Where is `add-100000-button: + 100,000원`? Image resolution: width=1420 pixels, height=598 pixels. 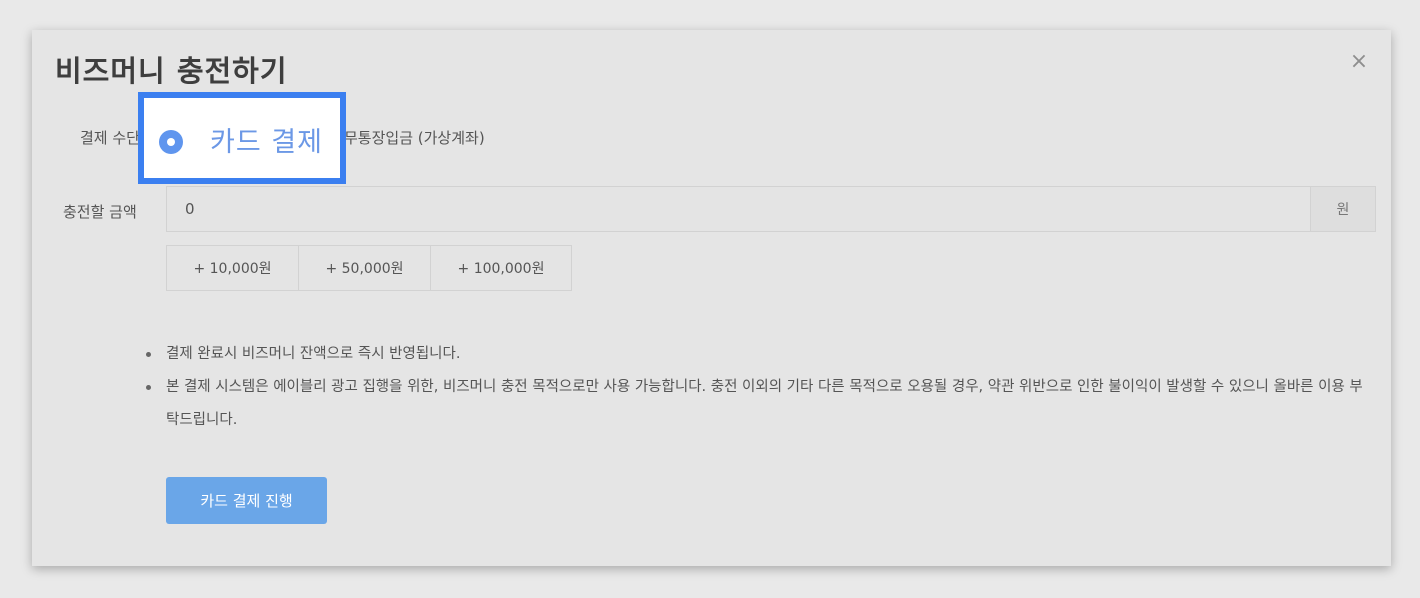 add-100000-button: + 100,000원 is located at coordinates (501, 268).